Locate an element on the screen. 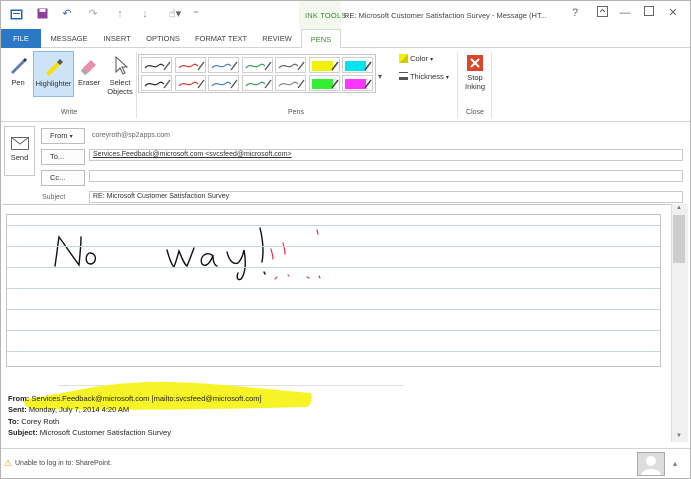 The image size is (691, 479). help-button: ? is located at coordinates (575, 13).